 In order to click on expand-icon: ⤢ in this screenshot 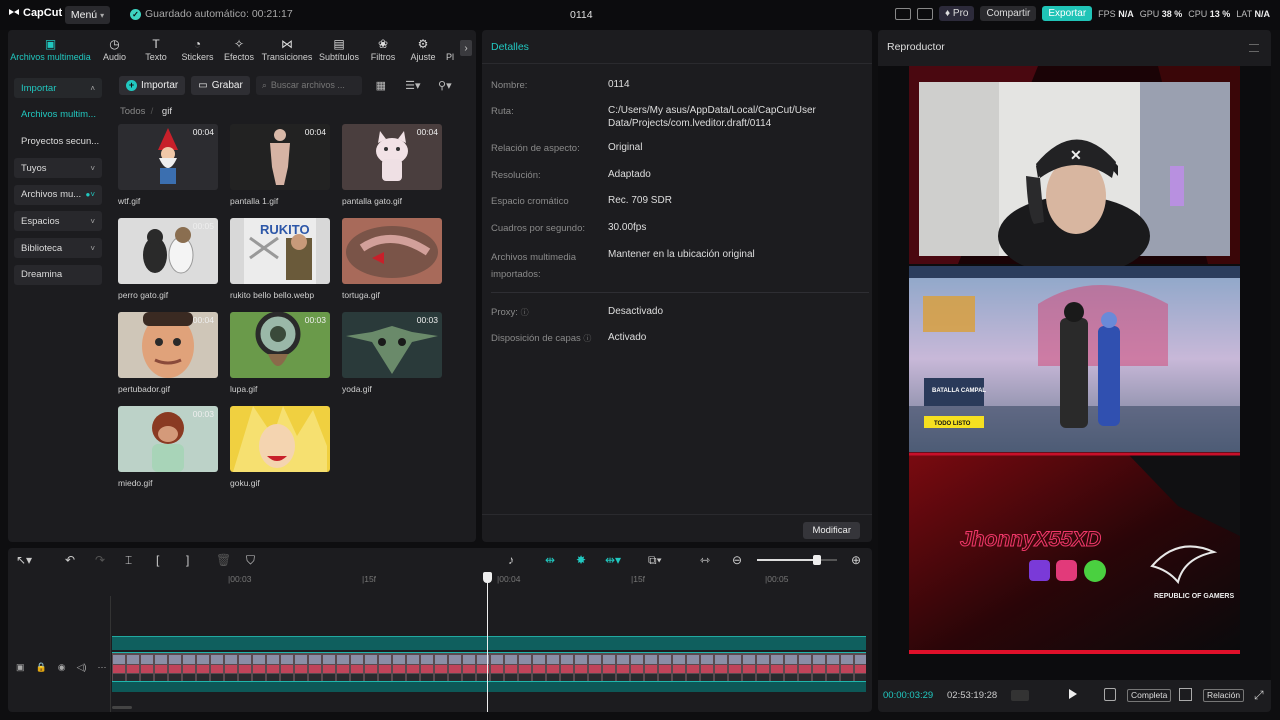, I will do `click(1259, 695)`.